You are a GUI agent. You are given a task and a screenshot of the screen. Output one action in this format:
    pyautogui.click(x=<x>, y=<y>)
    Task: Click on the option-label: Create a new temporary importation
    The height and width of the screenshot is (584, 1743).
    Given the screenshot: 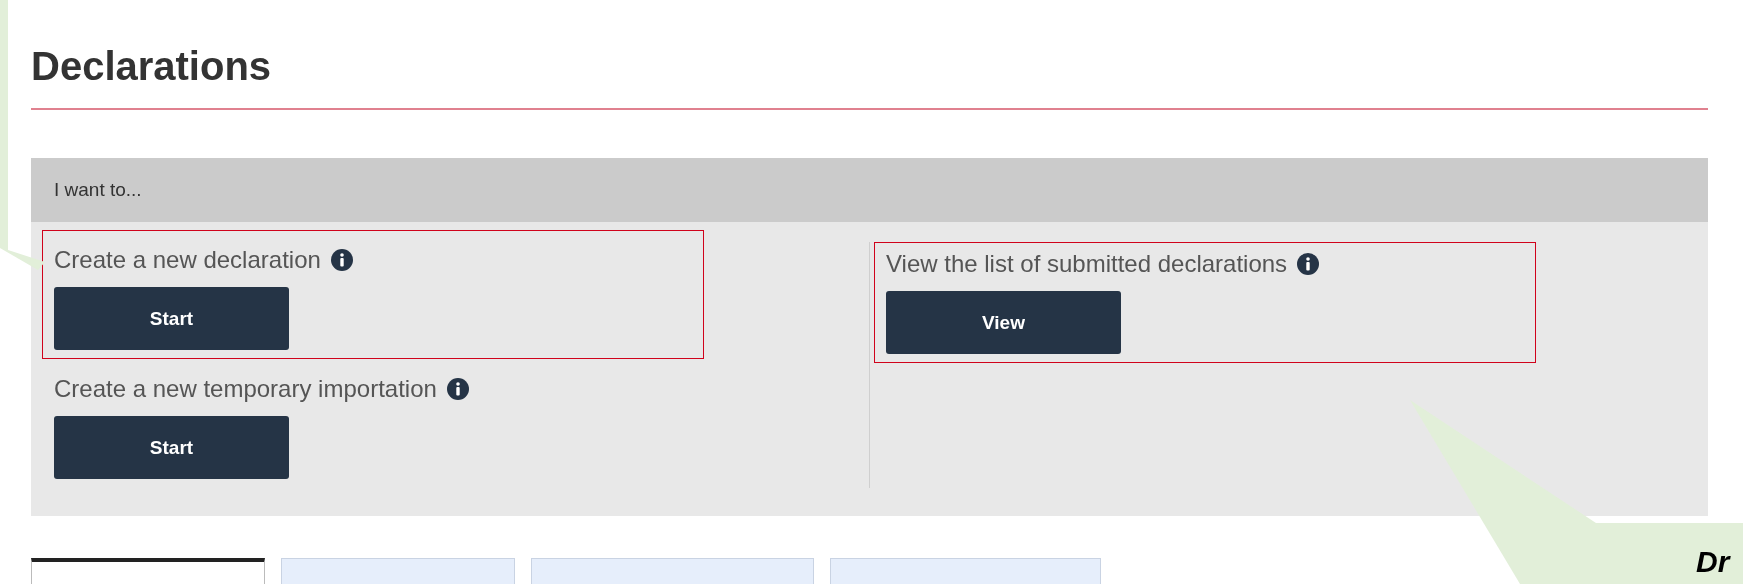 What is the action you would take?
    pyautogui.click(x=245, y=389)
    